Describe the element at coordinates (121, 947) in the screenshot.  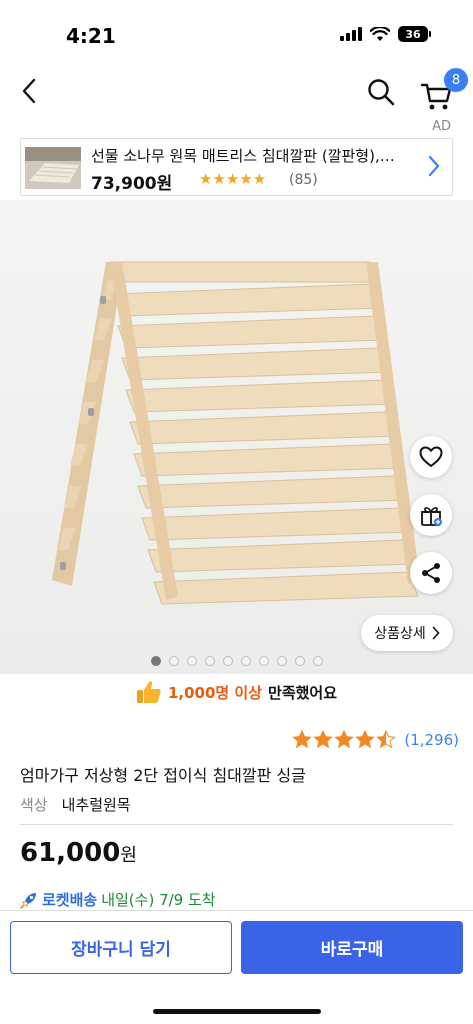
I see `add-to-cart-button: 장바구니 담기` at that location.